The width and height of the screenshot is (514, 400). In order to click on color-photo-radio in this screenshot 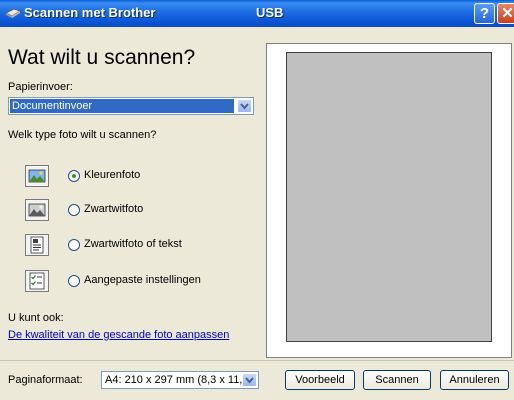, I will do `click(74, 176)`.